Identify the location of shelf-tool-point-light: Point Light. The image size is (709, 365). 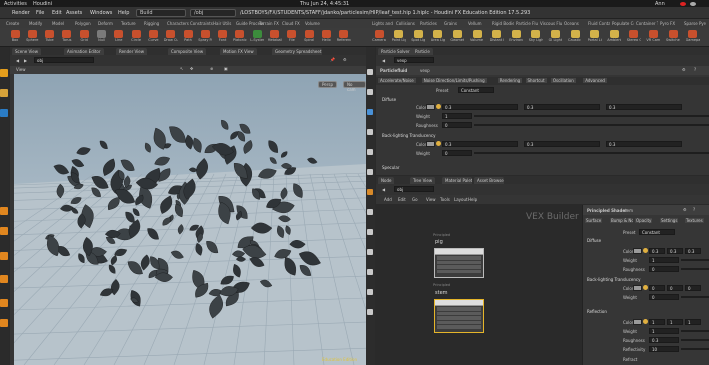
(399, 36).